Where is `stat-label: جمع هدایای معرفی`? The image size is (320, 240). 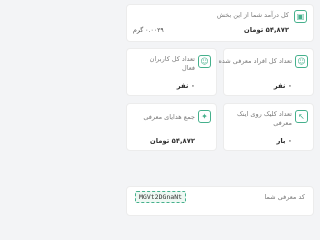 stat-label: جمع هدایای معرفی is located at coordinates (169, 117).